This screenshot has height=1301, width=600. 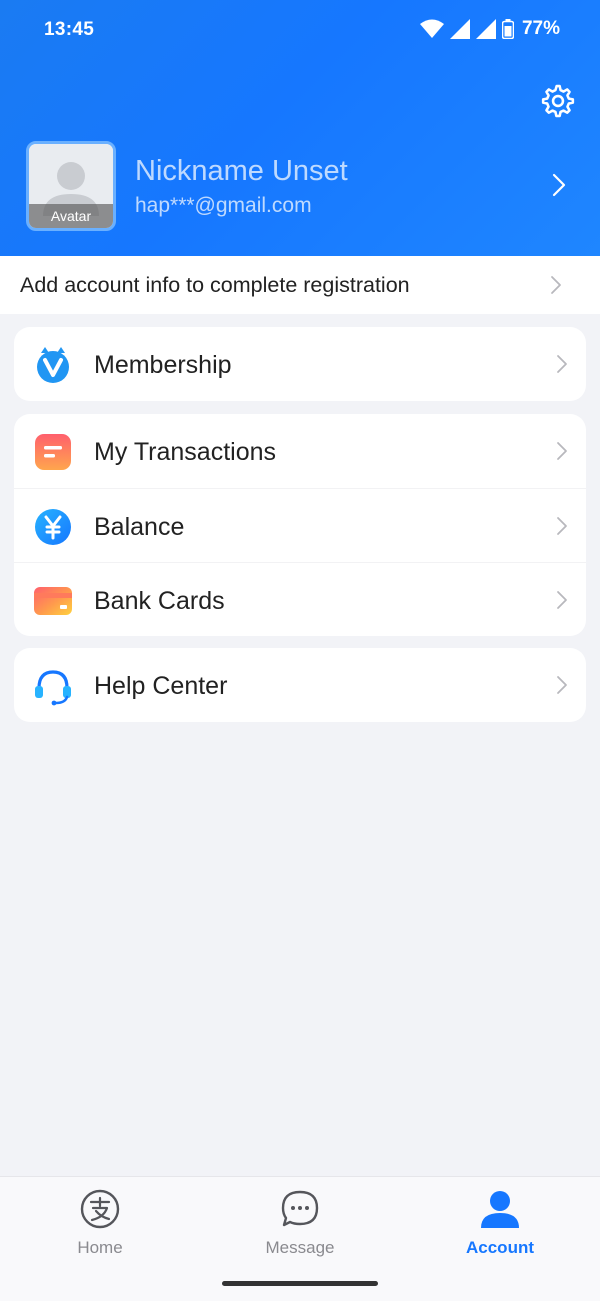 I want to click on nav-label-home: Home, so click(x=100, y=1247).